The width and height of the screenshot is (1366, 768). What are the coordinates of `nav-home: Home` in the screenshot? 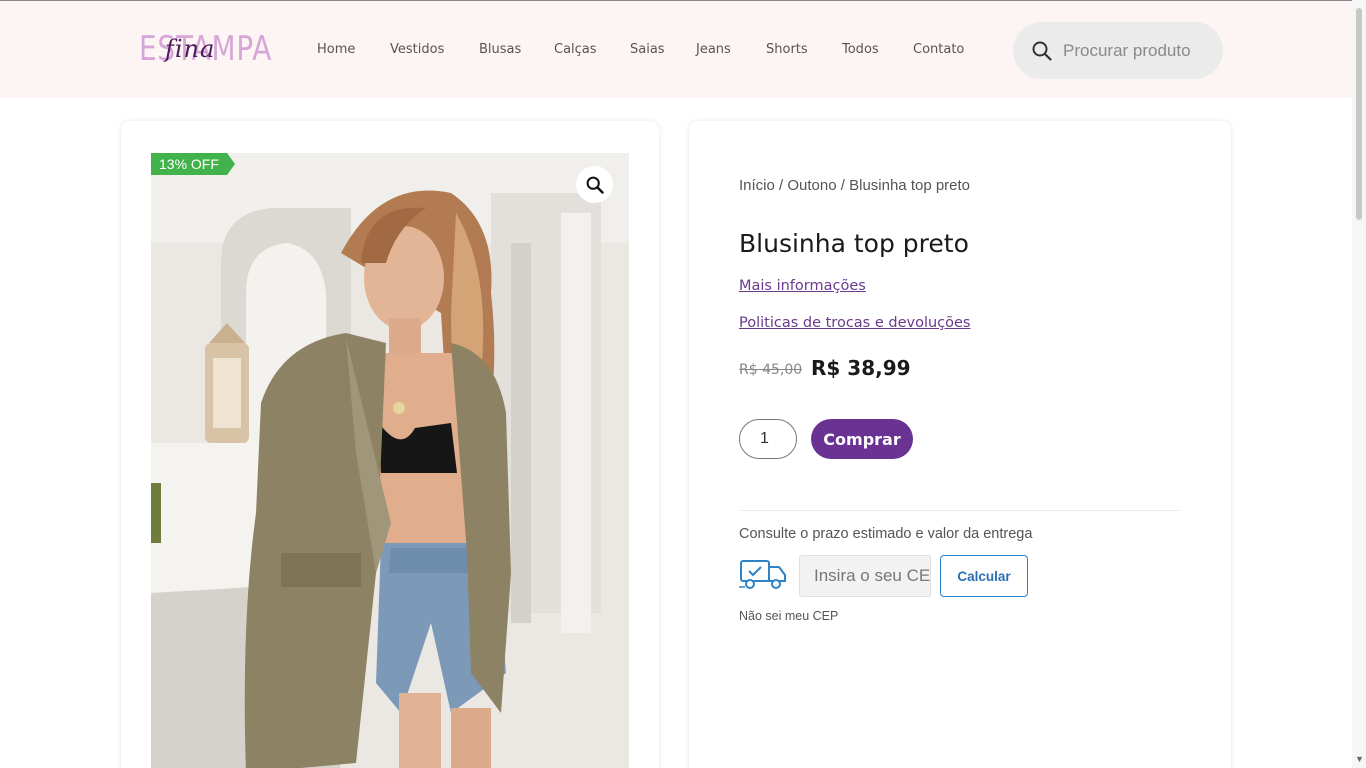 It's located at (336, 49).